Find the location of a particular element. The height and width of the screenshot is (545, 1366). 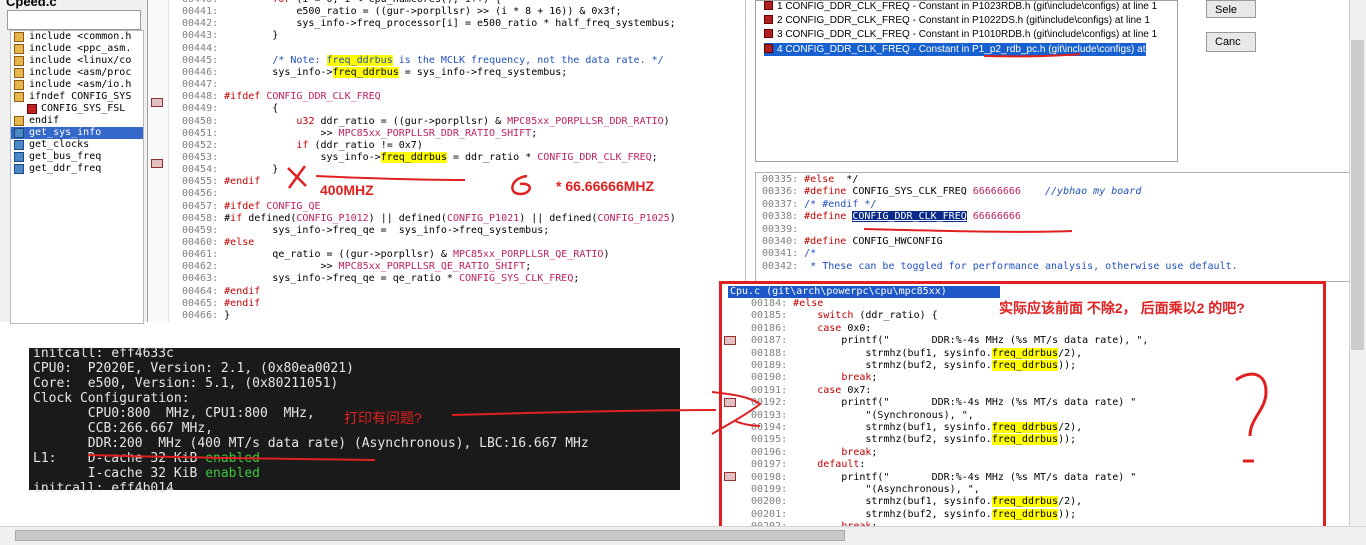

annotation-400mhz: 400MHZ is located at coordinates (347, 190).